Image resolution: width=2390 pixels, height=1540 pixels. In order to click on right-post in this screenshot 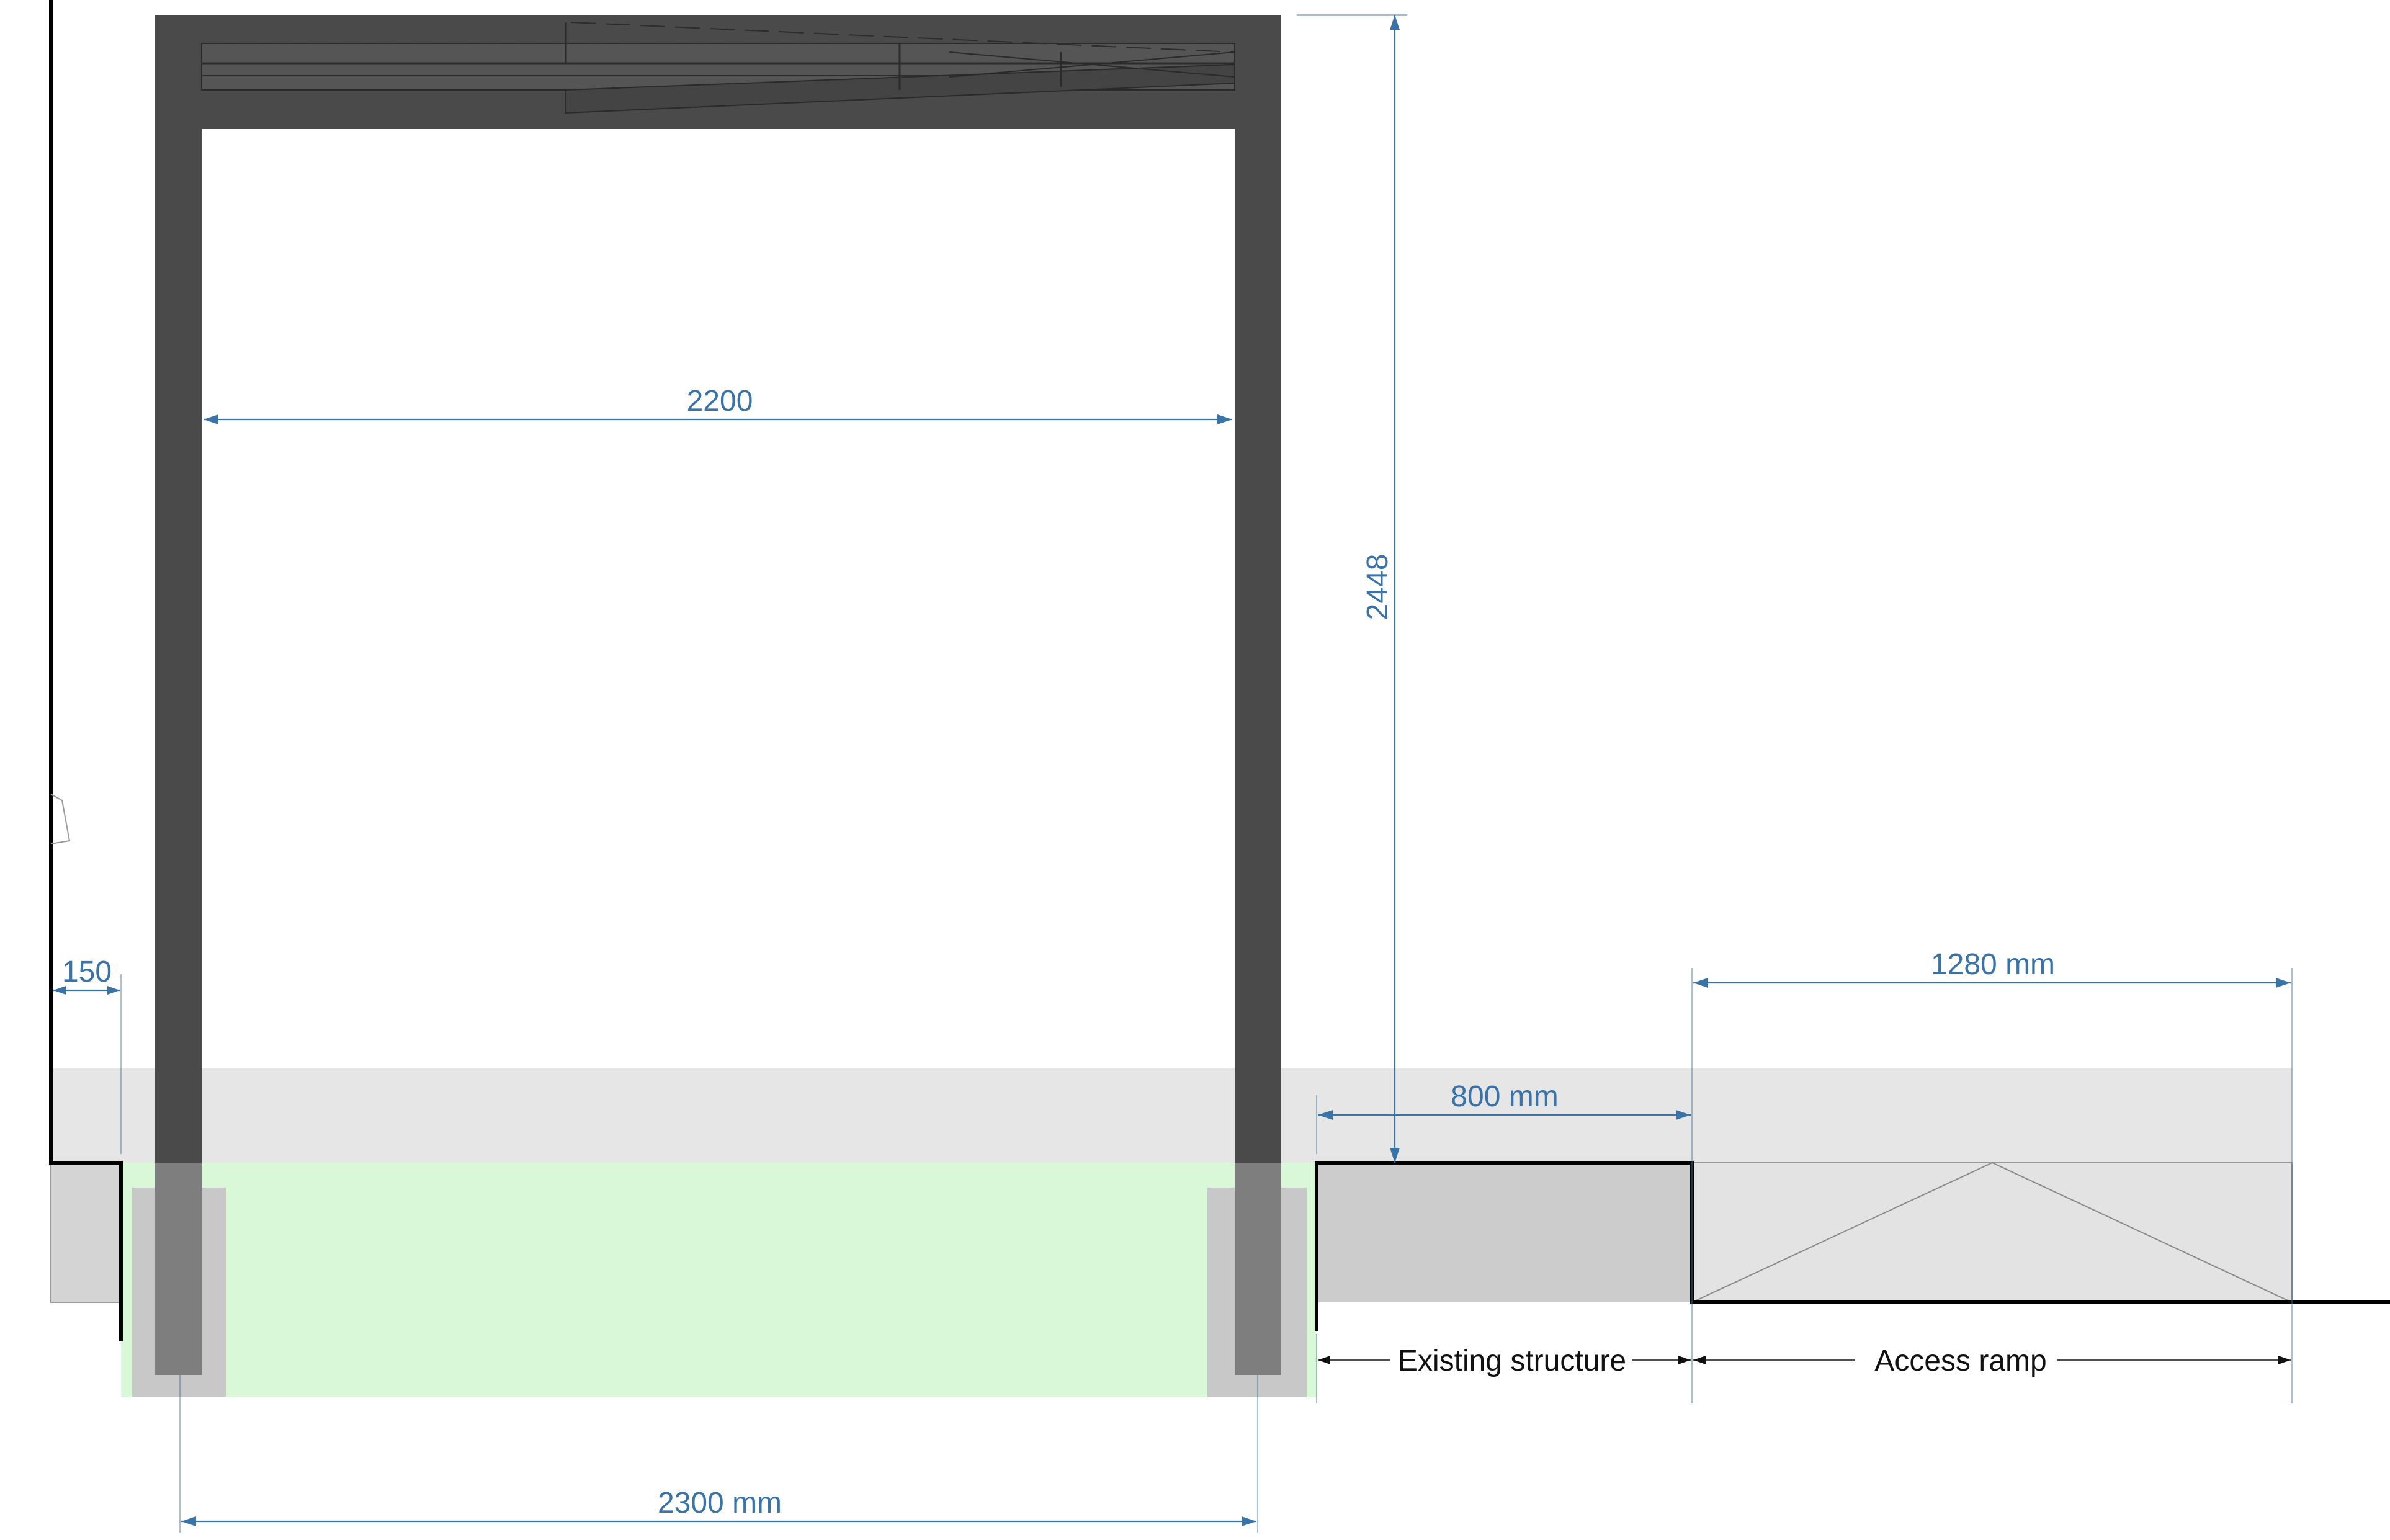, I will do `click(1258, 589)`.